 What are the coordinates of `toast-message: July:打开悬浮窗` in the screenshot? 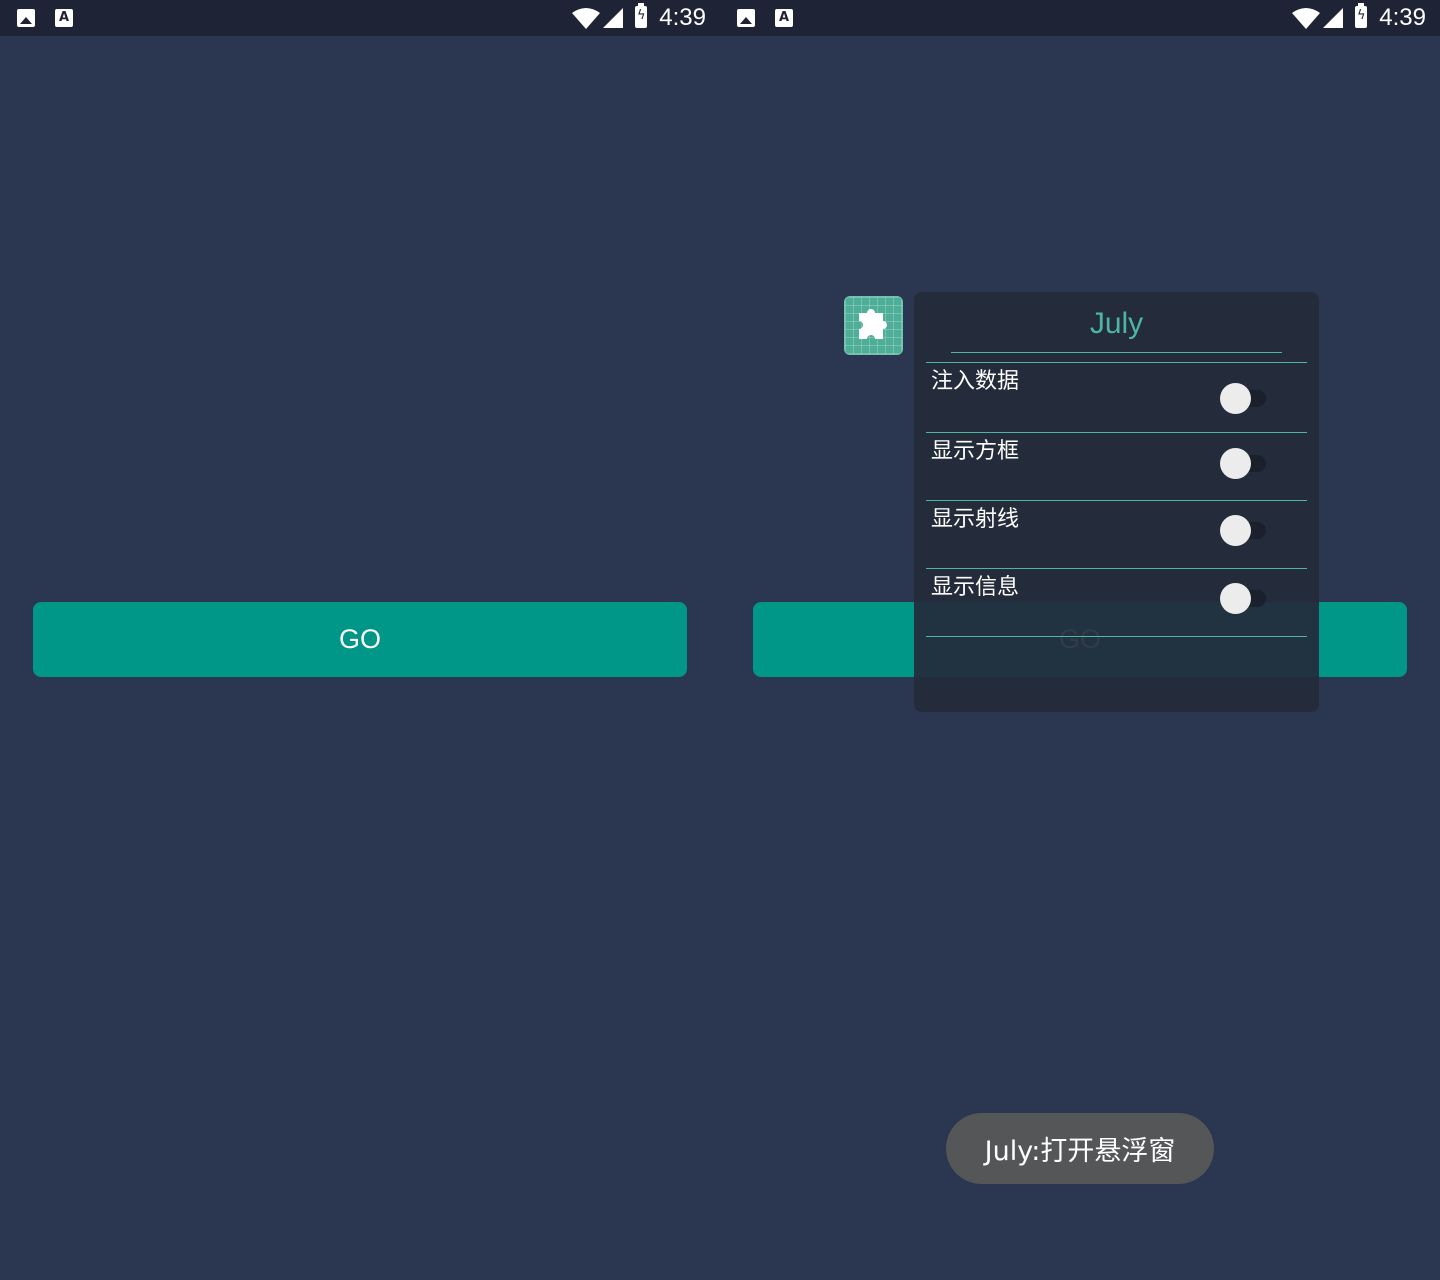 It's located at (1080, 1148).